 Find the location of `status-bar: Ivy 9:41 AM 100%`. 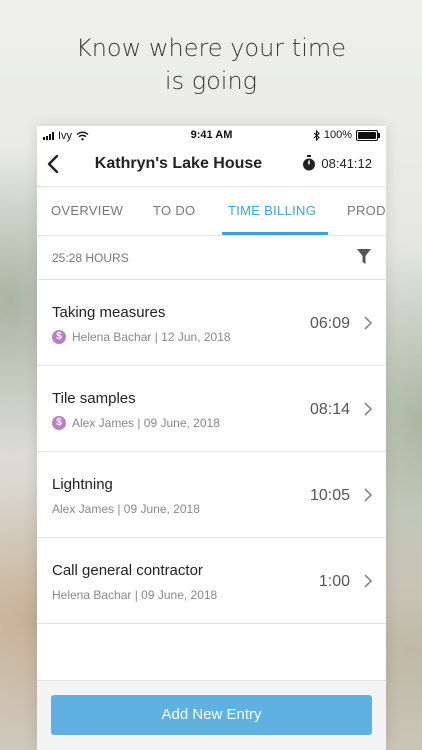

status-bar: Ivy 9:41 AM 100% is located at coordinates (211, 136).